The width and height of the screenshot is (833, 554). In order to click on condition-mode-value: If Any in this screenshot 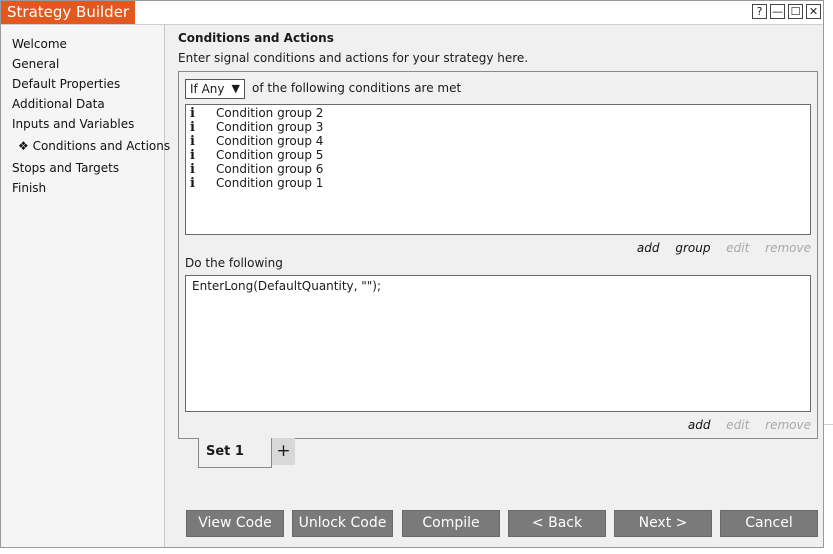, I will do `click(207, 89)`.